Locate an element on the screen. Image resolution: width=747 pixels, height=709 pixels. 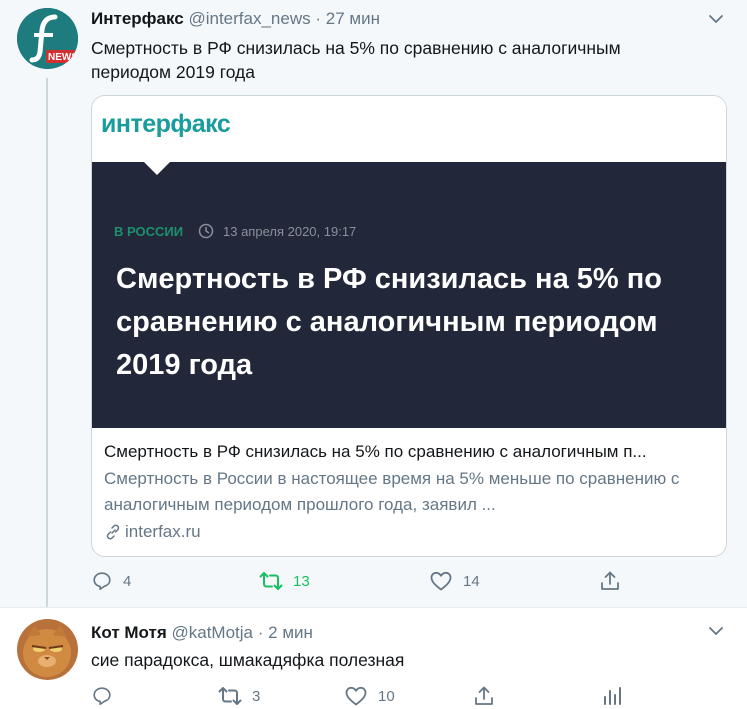
tweet-header: Интерфакс @interfax_news · 27 мин is located at coordinates (235, 19).